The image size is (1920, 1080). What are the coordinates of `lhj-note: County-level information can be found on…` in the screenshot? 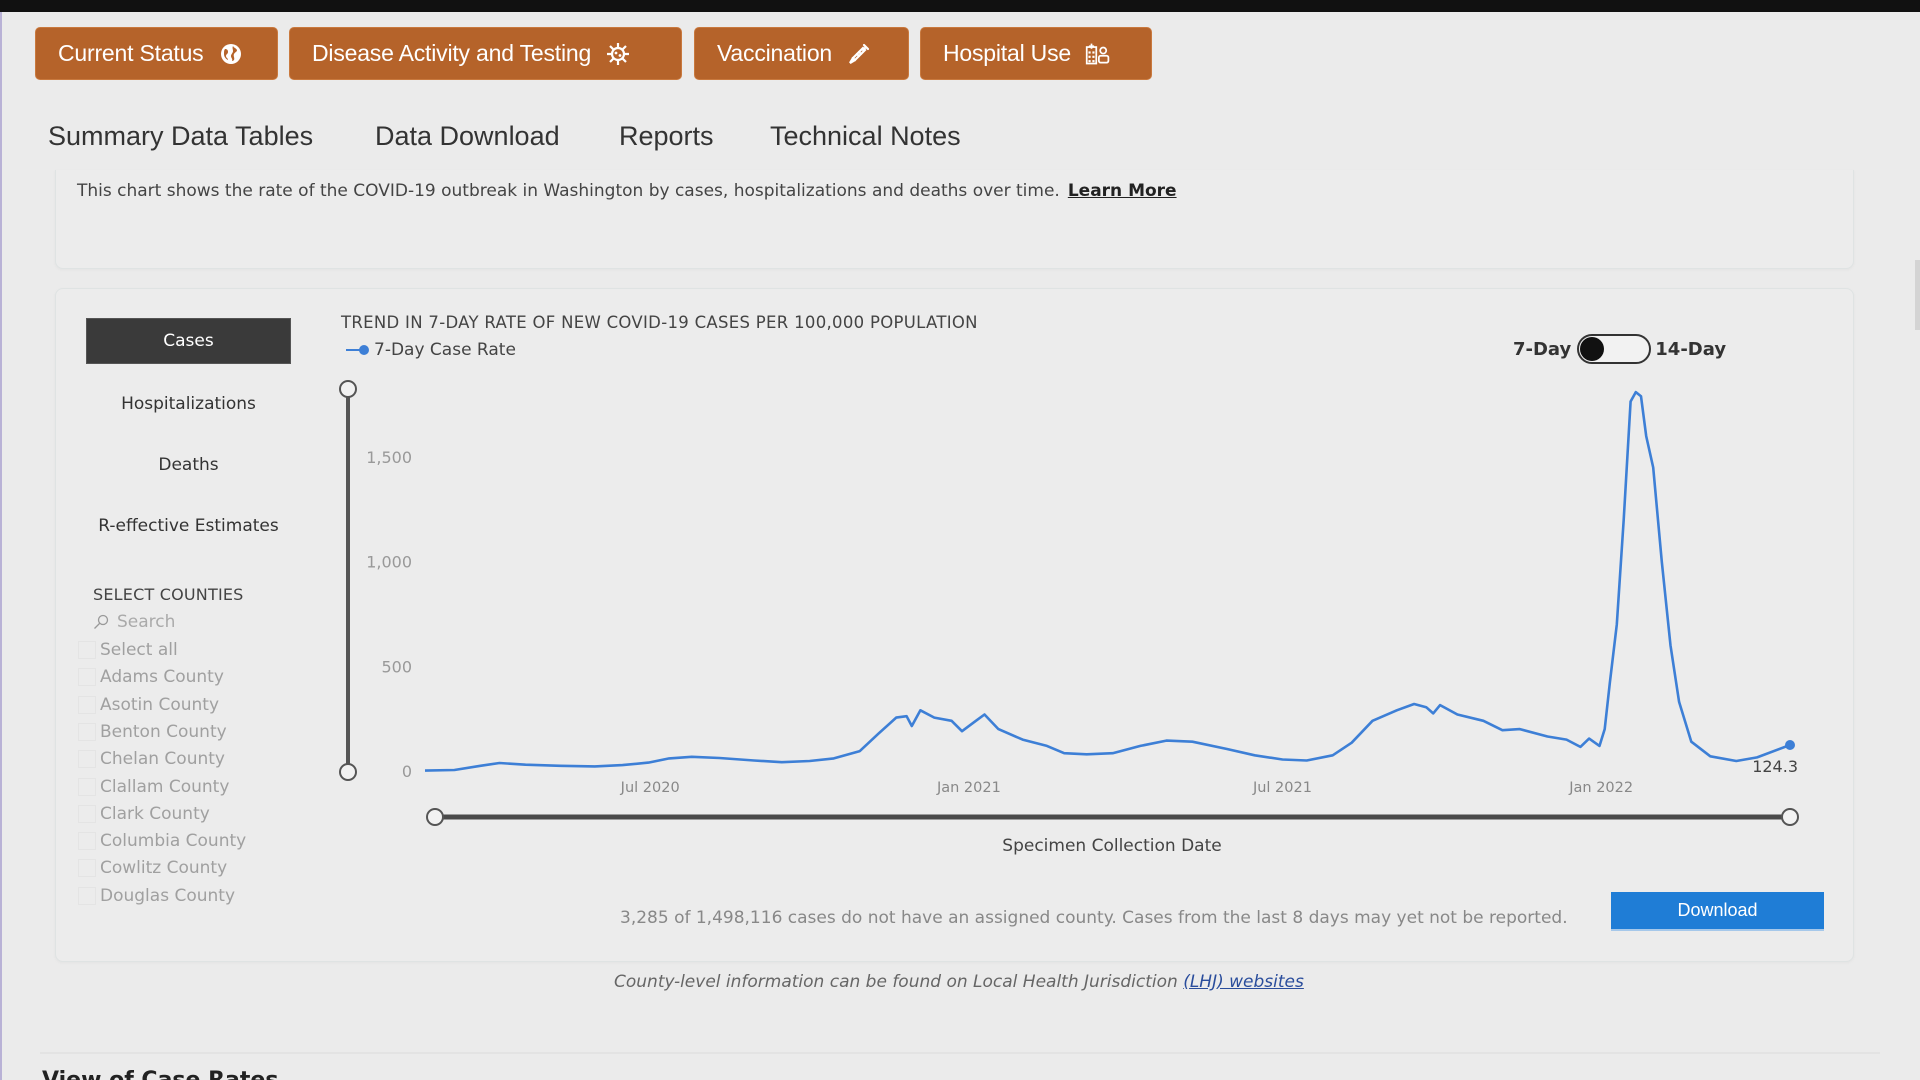 It's located at (959, 982).